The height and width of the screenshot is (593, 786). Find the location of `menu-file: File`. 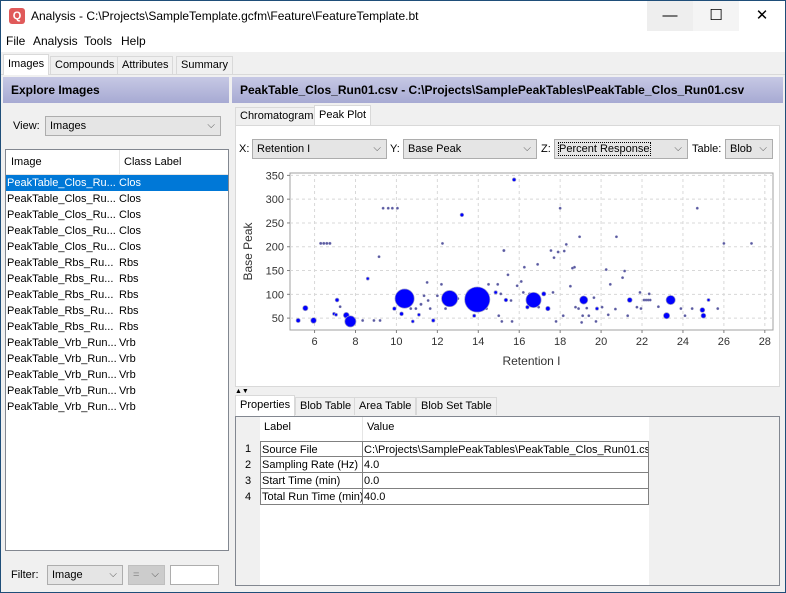

menu-file: File is located at coordinates (15, 41).